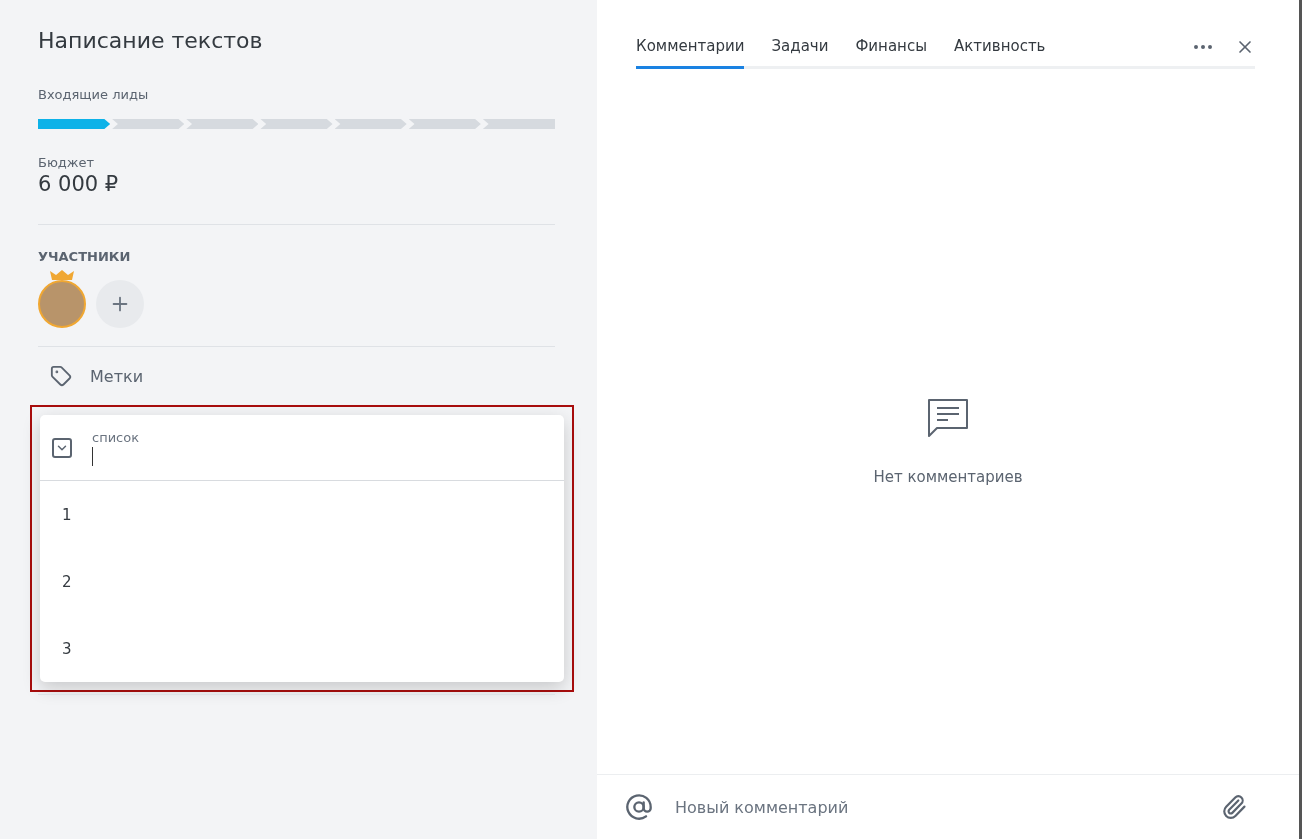 This screenshot has width=1302, height=839. Describe the element at coordinates (151, 40) in the screenshot. I see `deal-title: Написание текстов` at that location.